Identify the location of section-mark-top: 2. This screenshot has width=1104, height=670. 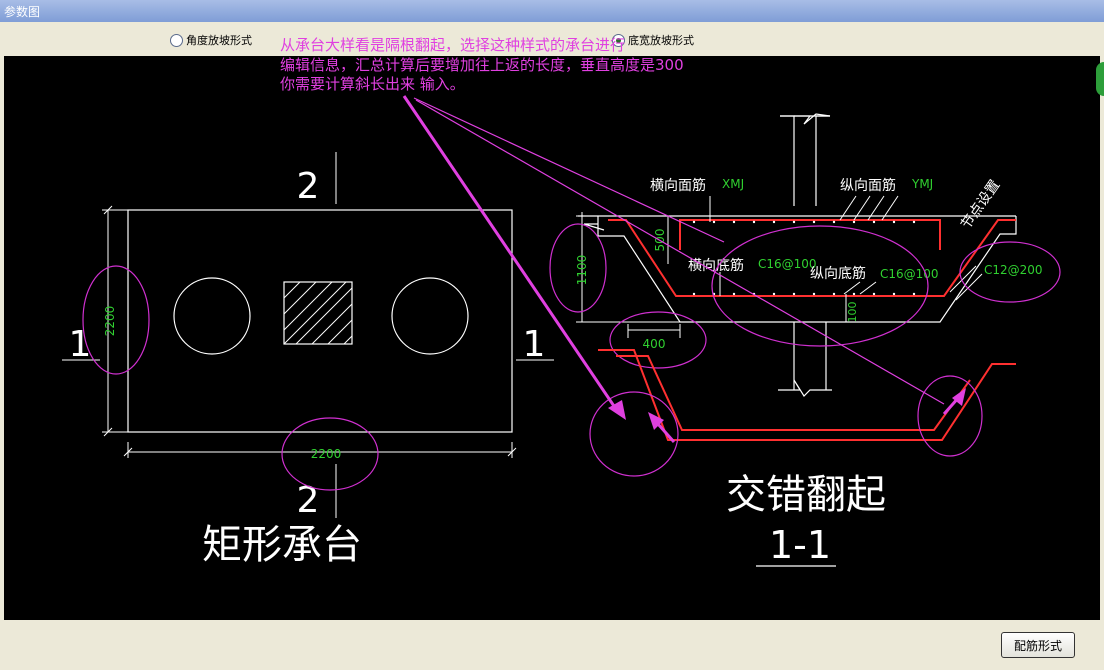
(308, 186).